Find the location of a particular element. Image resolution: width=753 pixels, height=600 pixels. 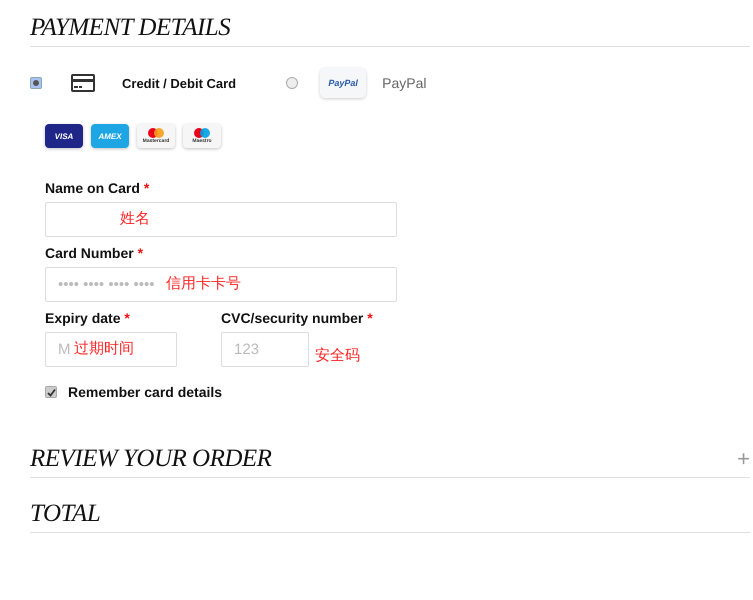

section-heading: TOTAL is located at coordinates (65, 514).